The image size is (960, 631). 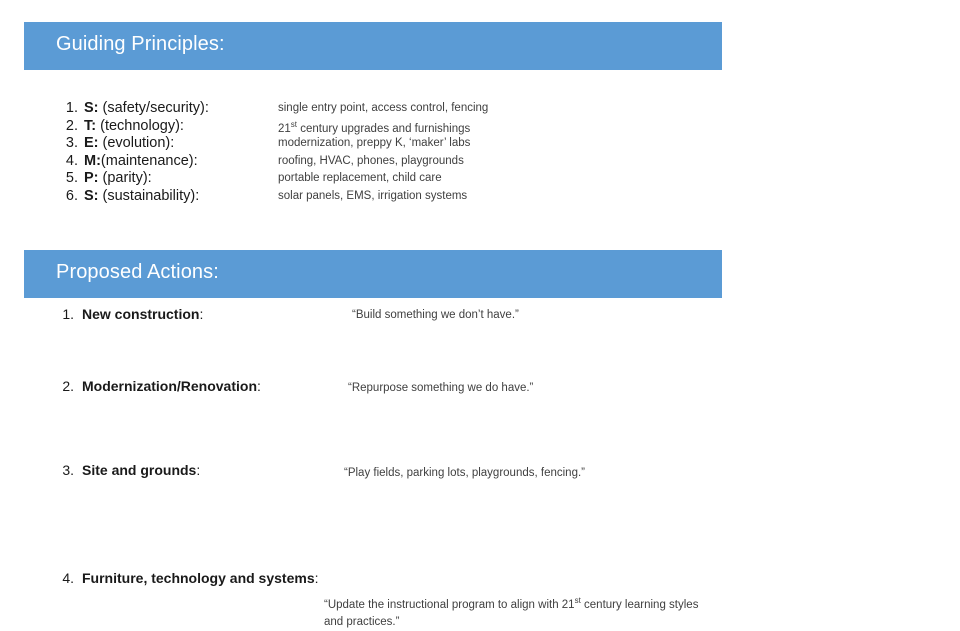 What do you see at coordinates (137, 272) in the screenshot?
I see `proposed-actions-title: Proposed Actions:` at bounding box center [137, 272].